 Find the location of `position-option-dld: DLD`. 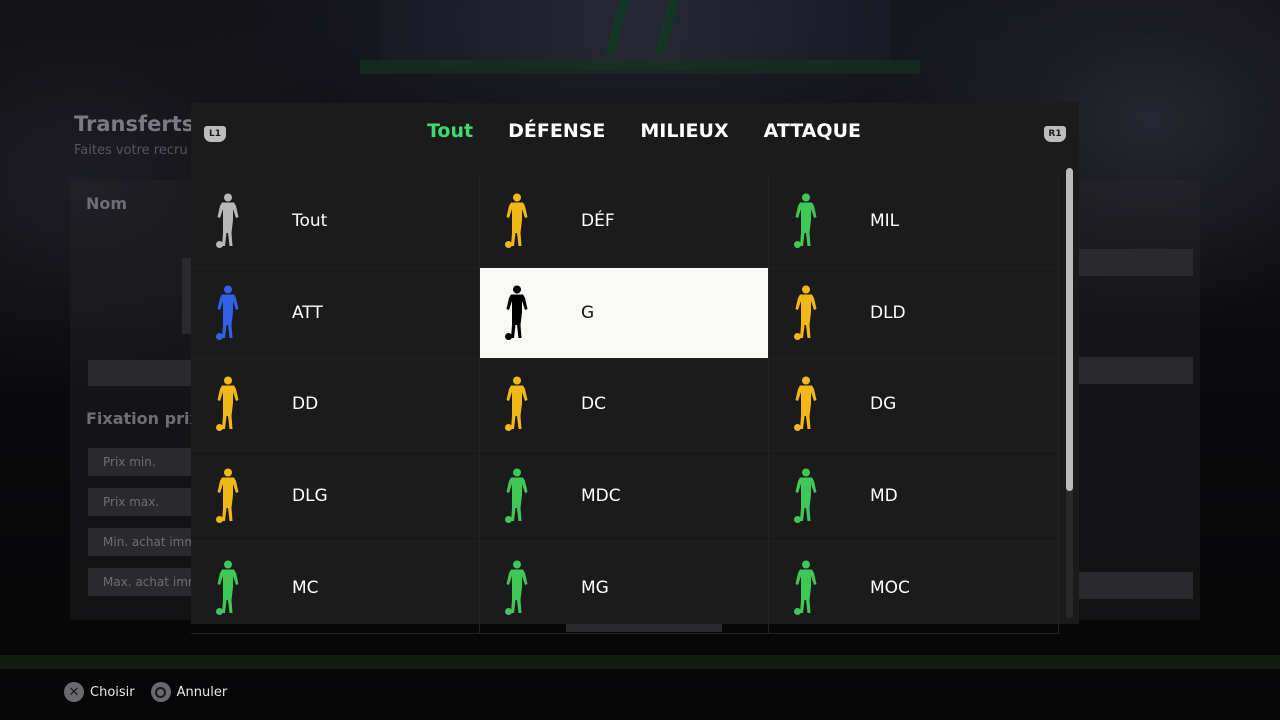

position-option-dld: DLD is located at coordinates (914, 313).